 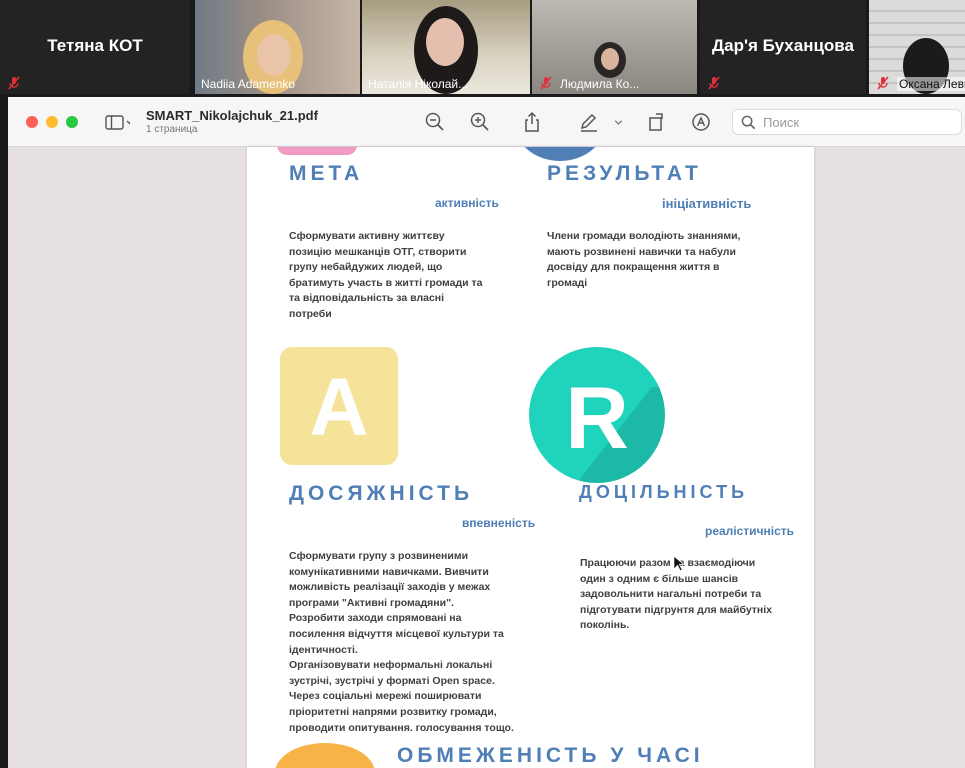 I want to click on text-line: досвіду для покращення життя в, so click(x=633, y=267).